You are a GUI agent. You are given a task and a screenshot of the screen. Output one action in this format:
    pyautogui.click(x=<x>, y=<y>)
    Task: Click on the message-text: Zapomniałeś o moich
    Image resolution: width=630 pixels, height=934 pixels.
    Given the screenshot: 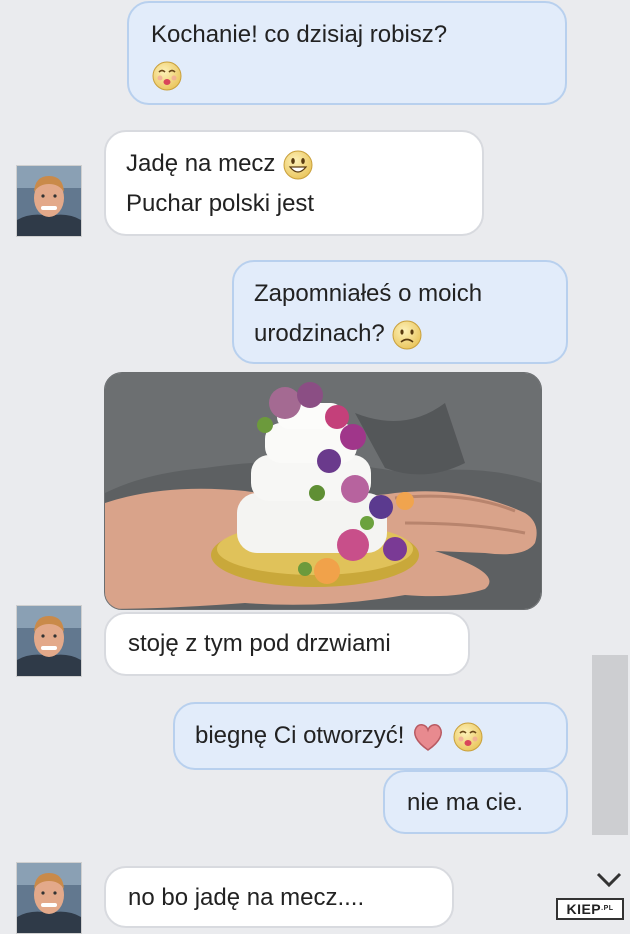 What is the action you would take?
    pyautogui.click(x=368, y=293)
    